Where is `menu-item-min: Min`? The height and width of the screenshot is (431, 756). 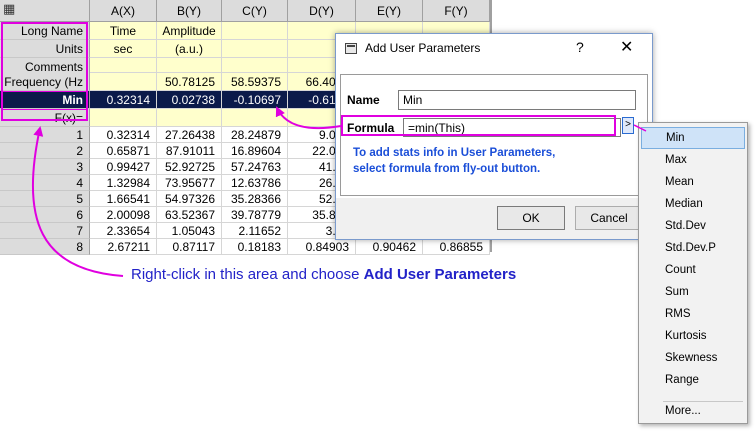
menu-item-min: Min is located at coordinates (693, 138).